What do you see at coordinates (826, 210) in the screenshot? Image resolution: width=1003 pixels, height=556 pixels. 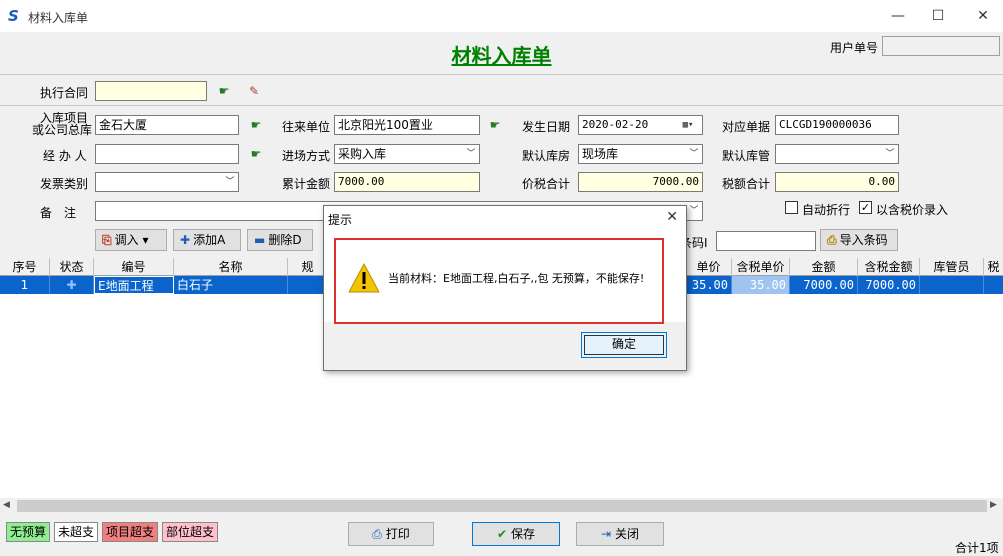 I see `auto-discount-label: 自动折行` at bounding box center [826, 210].